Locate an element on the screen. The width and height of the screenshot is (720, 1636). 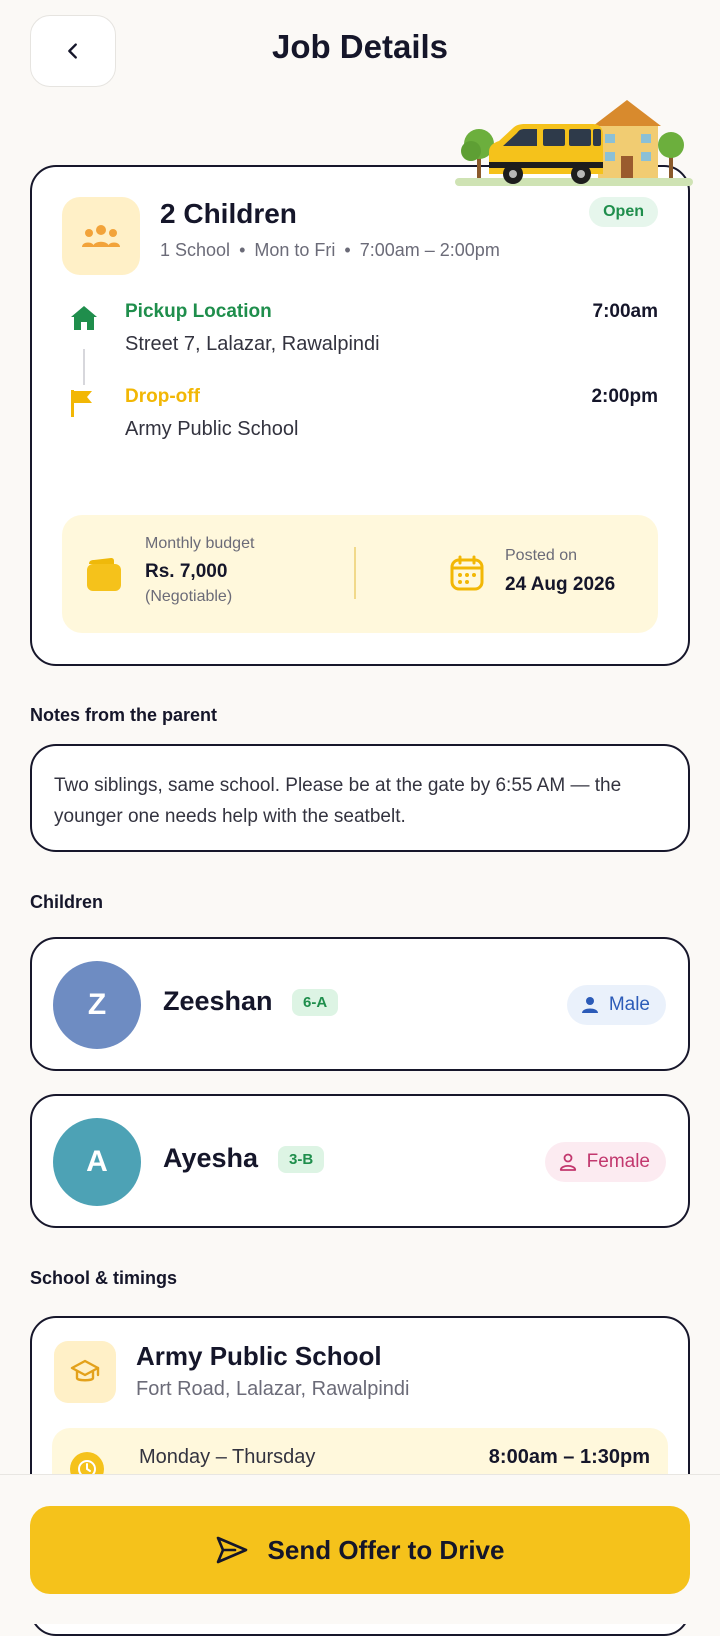
dropoff-label: Drop-off is located at coordinates (162, 396).